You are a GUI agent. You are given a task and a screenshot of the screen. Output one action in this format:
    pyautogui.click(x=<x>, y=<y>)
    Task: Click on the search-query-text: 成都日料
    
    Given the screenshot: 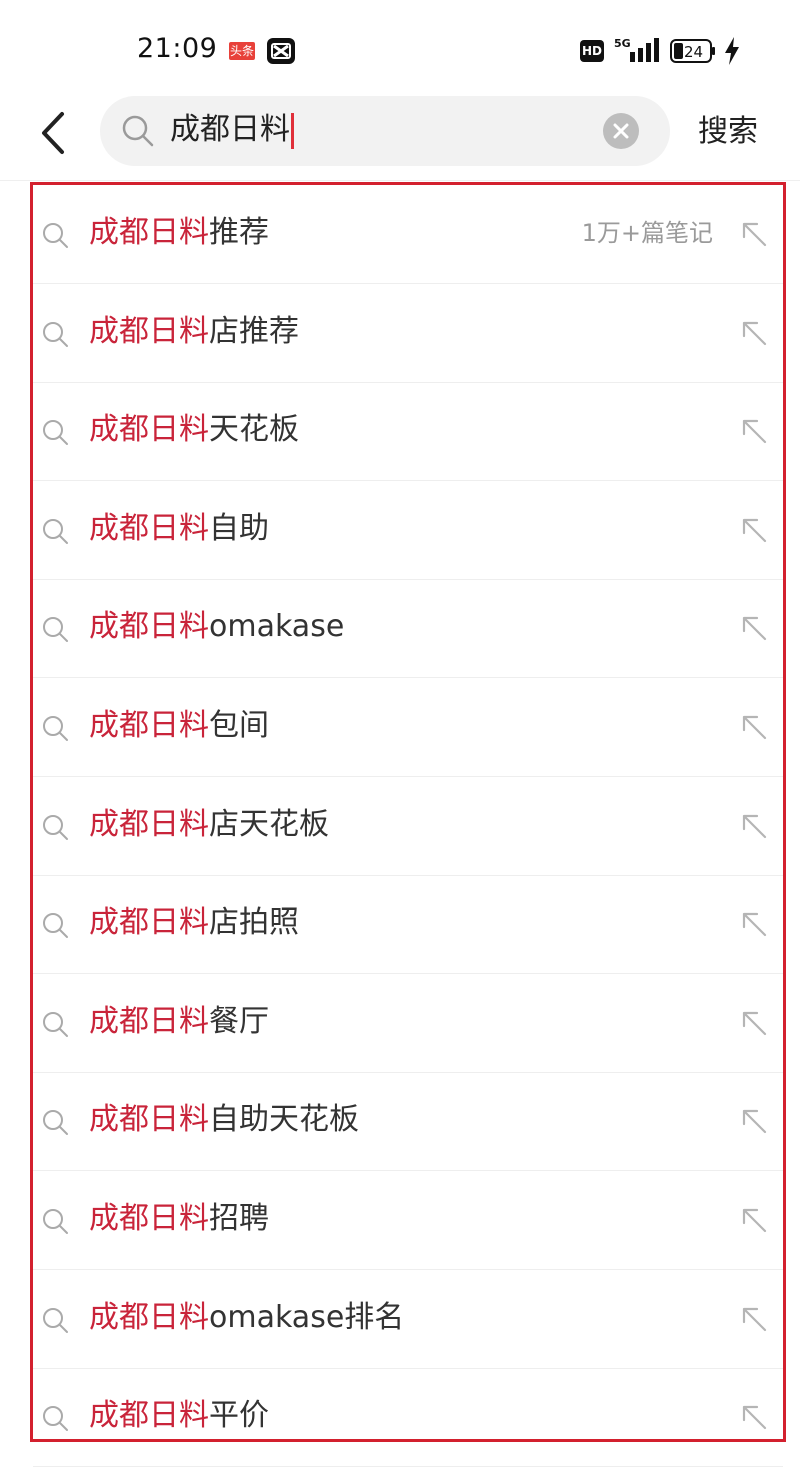 What is the action you would take?
    pyautogui.click(x=230, y=129)
    